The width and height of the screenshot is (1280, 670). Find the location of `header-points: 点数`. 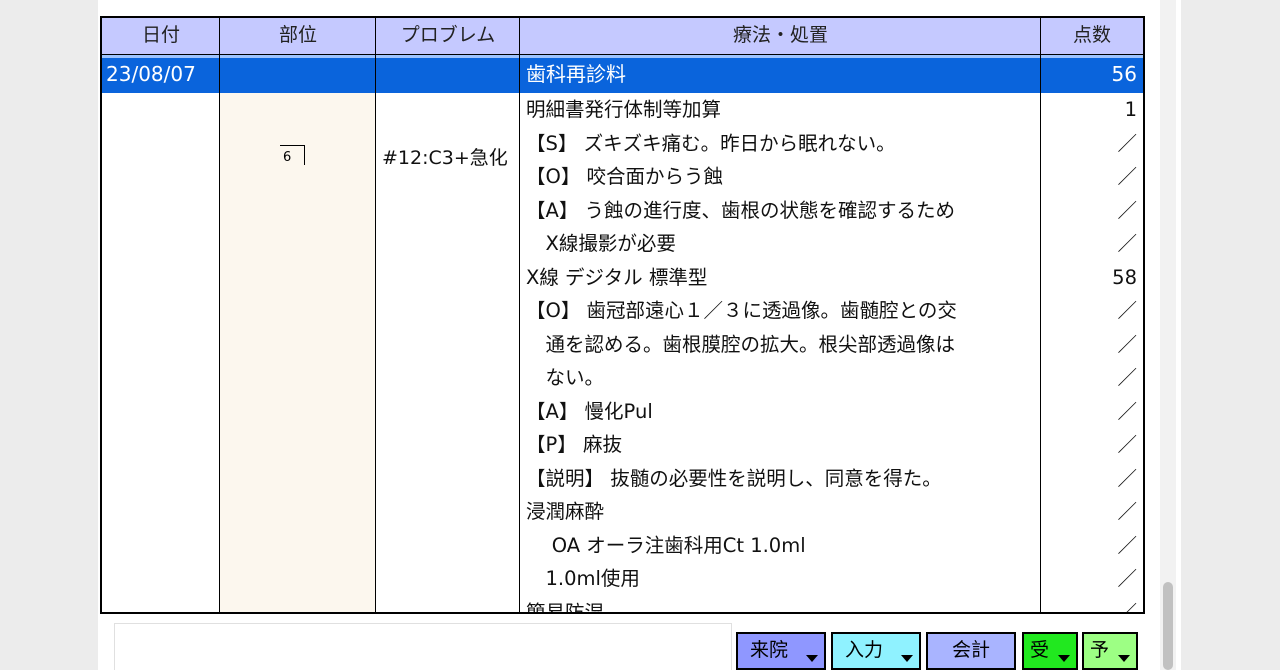

header-points: 点数 is located at coordinates (1091, 35).